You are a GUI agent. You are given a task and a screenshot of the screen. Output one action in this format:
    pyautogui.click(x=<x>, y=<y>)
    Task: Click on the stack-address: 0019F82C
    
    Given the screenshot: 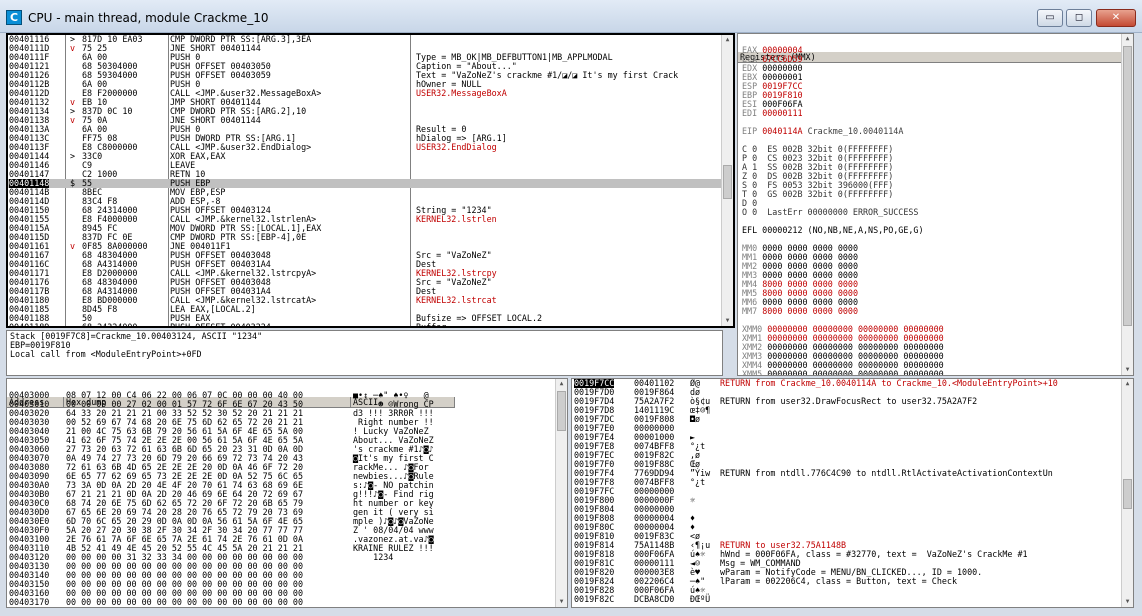 What is the action you would take?
    pyautogui.click(x=594, y=599)
    